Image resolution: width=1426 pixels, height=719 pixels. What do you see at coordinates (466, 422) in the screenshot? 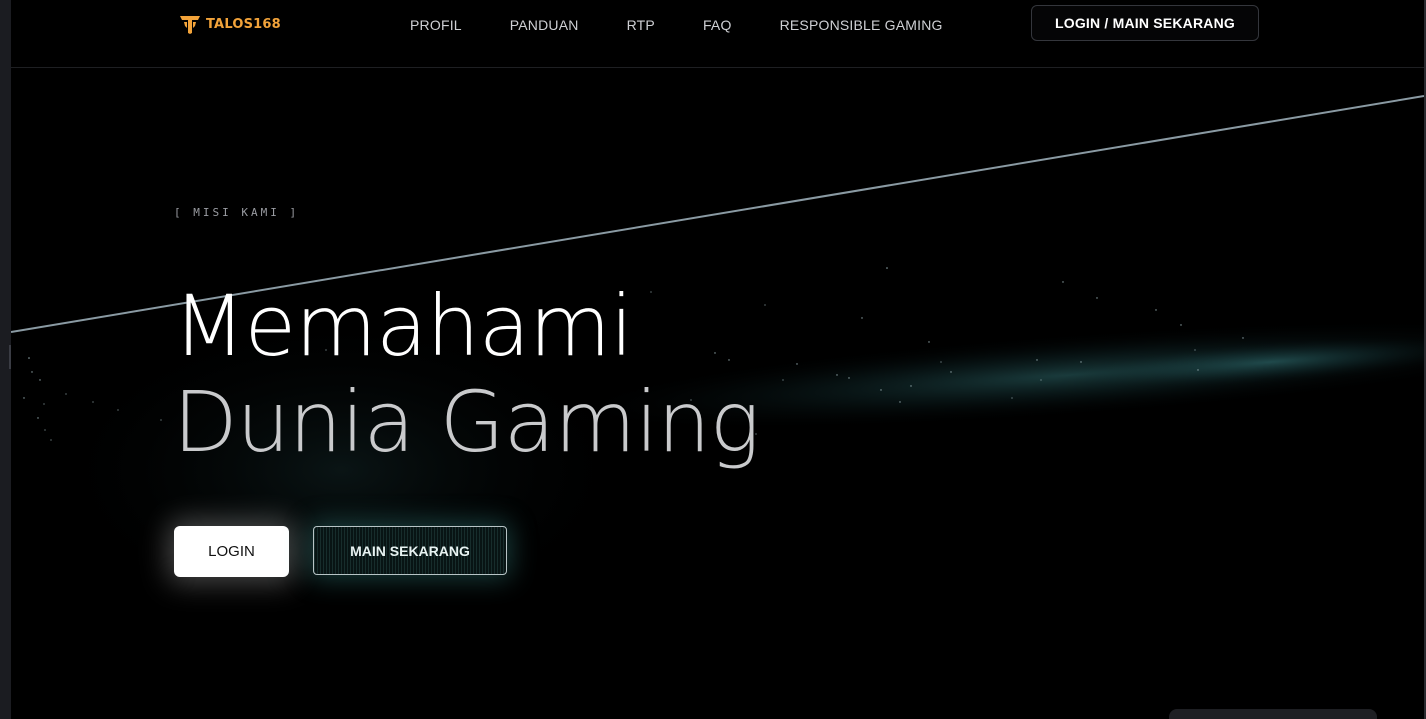
I see `hero-title-line2: Dunia Gaming` at bounding box center [466, 422].